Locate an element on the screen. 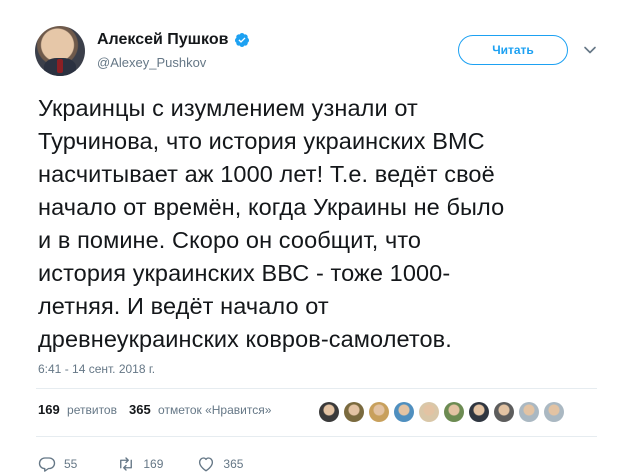  retweet-icon is located at coordinates (126, 464).